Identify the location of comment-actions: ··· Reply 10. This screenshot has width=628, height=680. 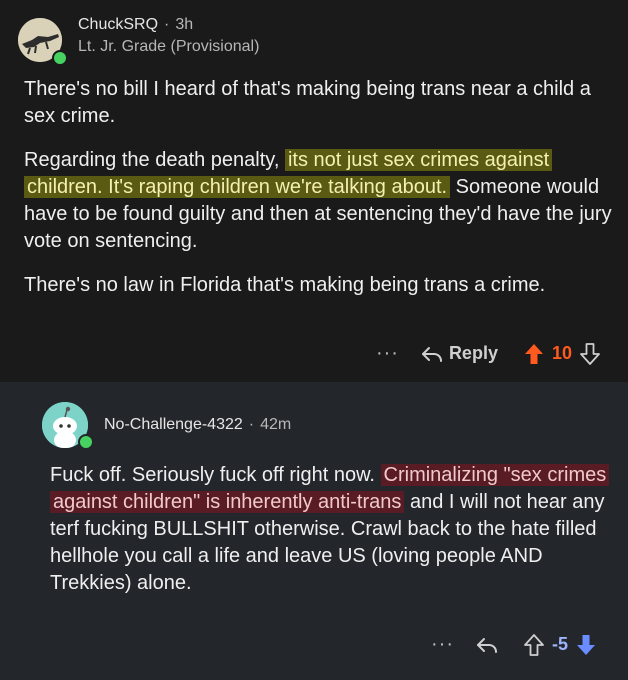
(488, 353).